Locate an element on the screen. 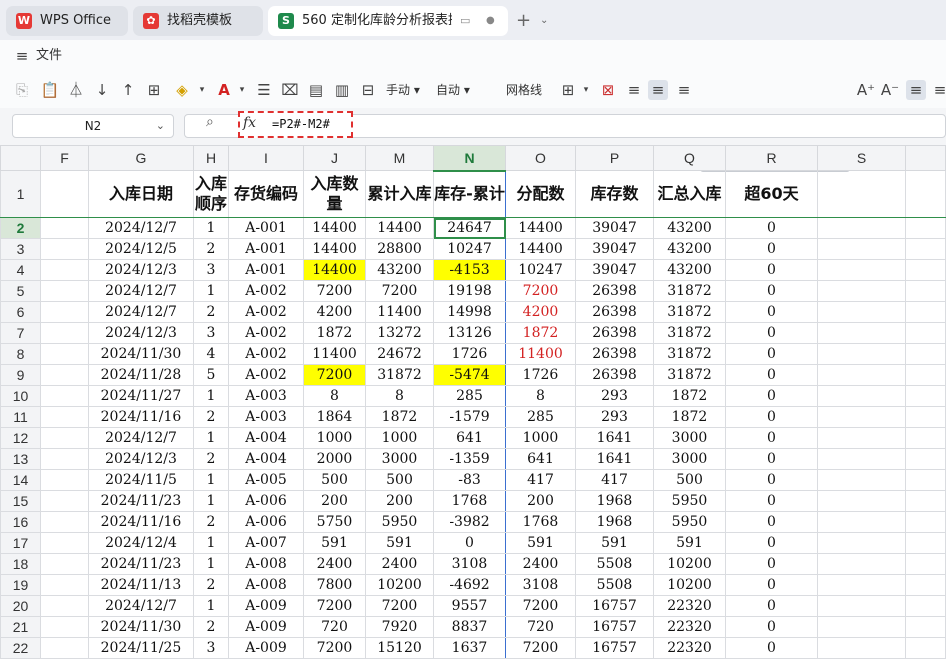  cell-p3: 39047 is located at coordinates (614, 249).